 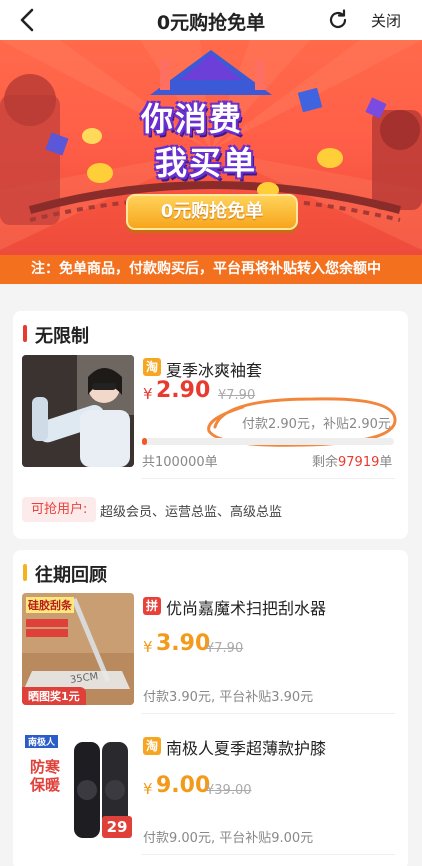 What do you see at coordinates (78, 649) in the screenshot?
I see `product-thumbnail-mop: 硅胶刮条 35CM 晒图奖1元` at bounding box center [78, 649].